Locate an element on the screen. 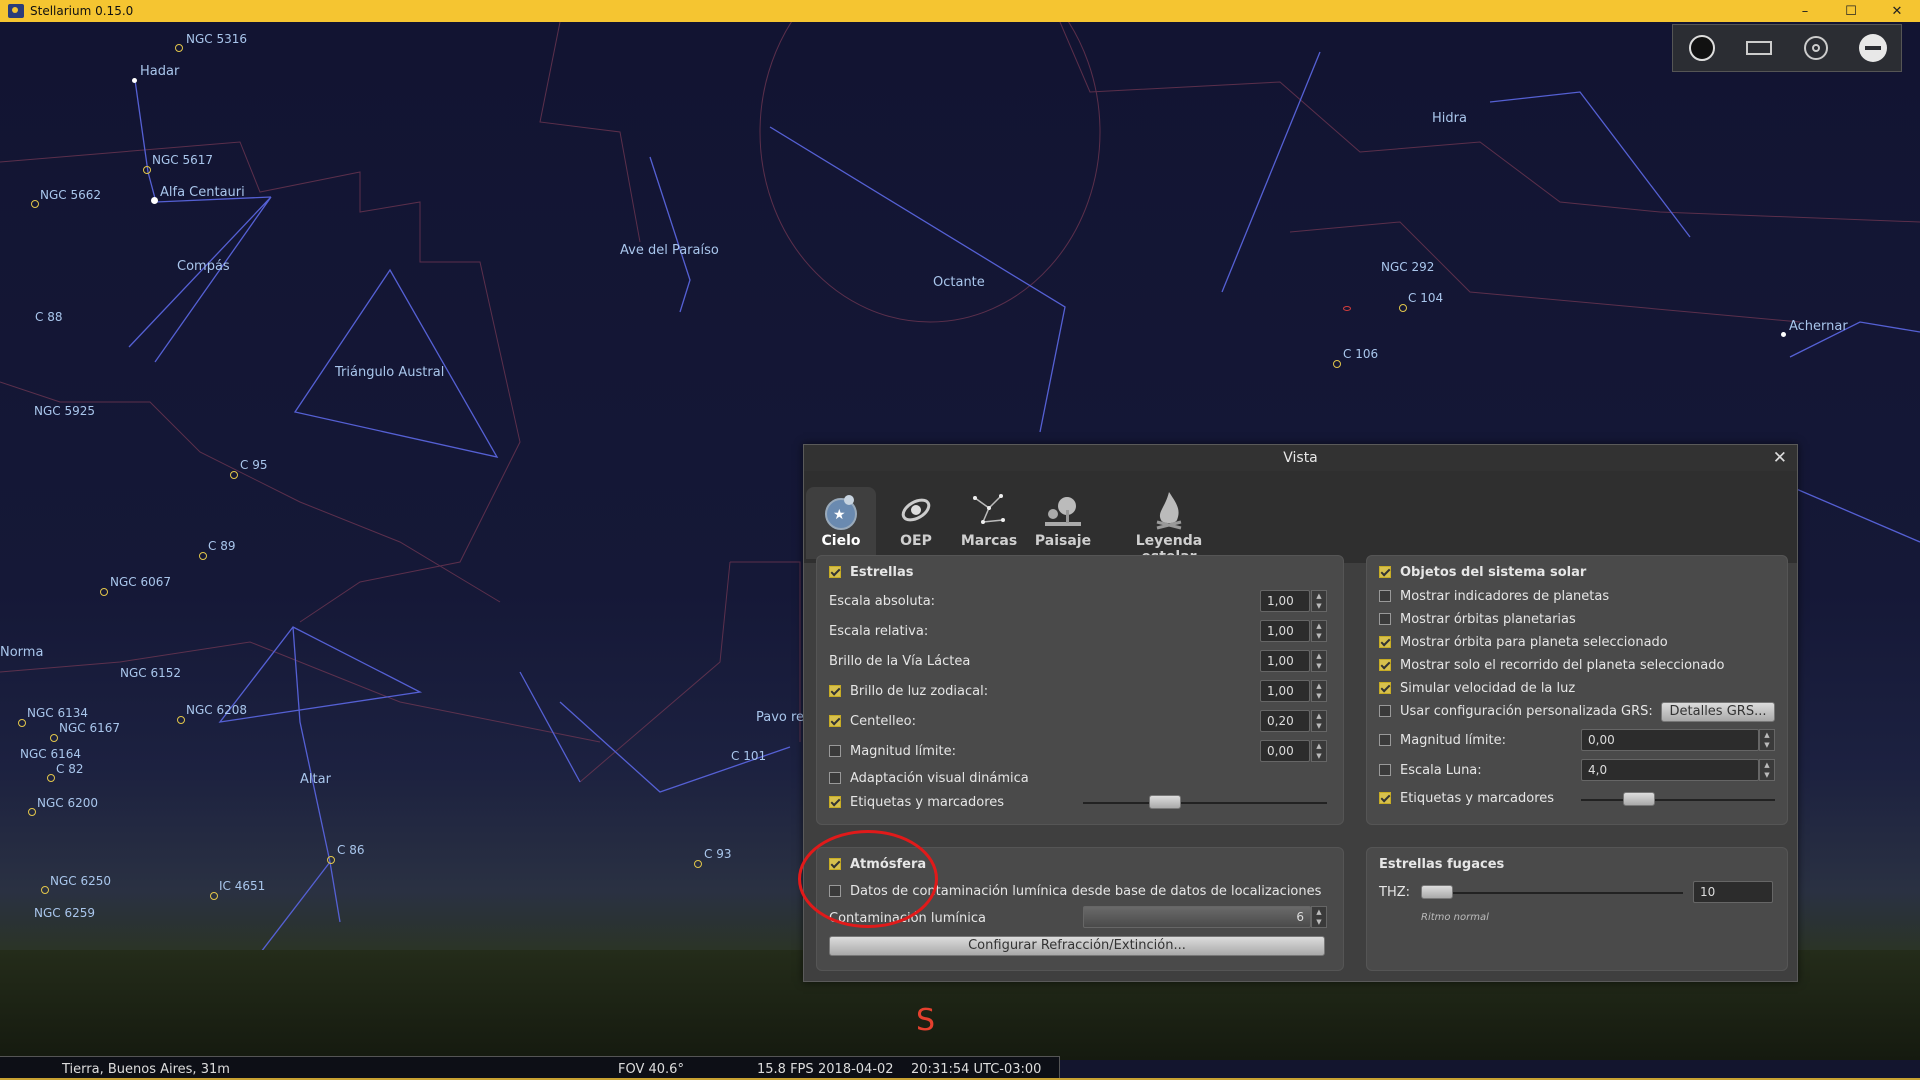  dso-label: IC 4651 is located at coordinates (242, 886).